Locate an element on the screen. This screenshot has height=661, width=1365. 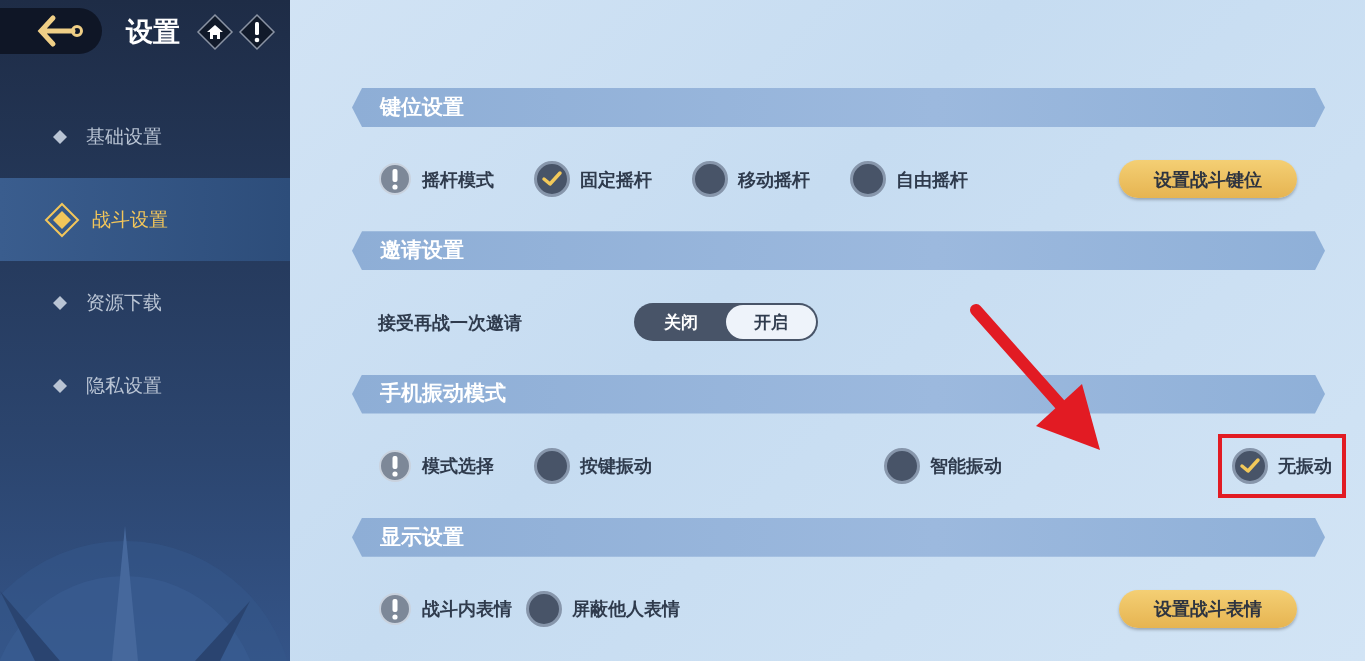
page-title: 设置 is located at coordinates (153, 31).